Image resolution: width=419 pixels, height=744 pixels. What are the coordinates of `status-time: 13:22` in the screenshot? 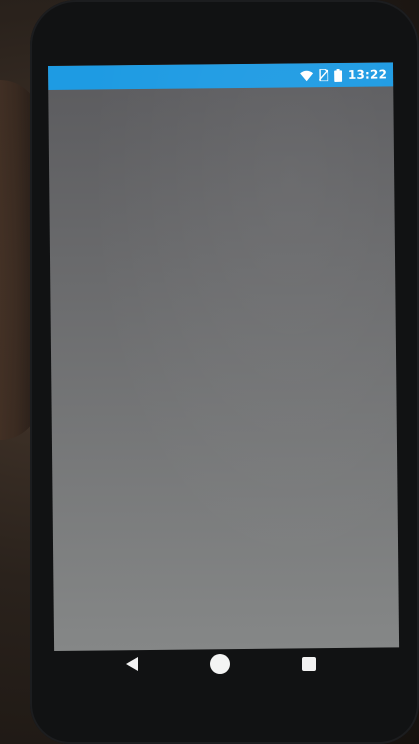 It's located at (367, 74).